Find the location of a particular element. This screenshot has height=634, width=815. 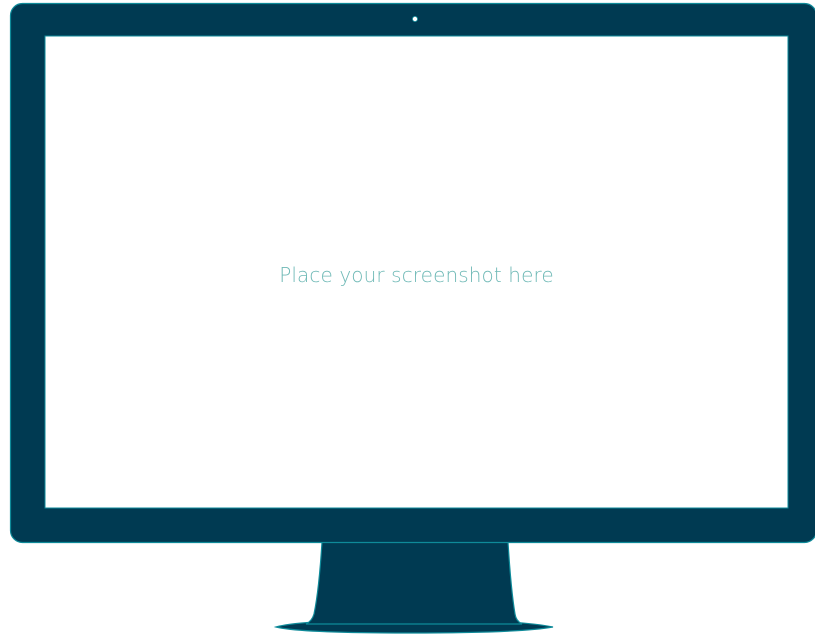

stand-neck is located at coordinates (414, 583).